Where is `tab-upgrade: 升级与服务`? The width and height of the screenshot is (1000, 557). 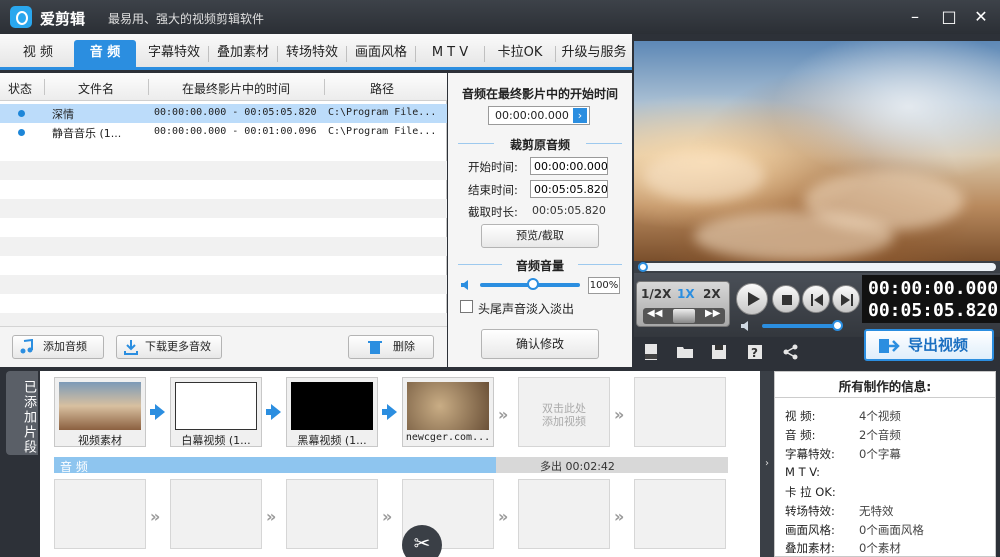 tab-upgrade: 升级与服务 is located at coordinates (594, 55).